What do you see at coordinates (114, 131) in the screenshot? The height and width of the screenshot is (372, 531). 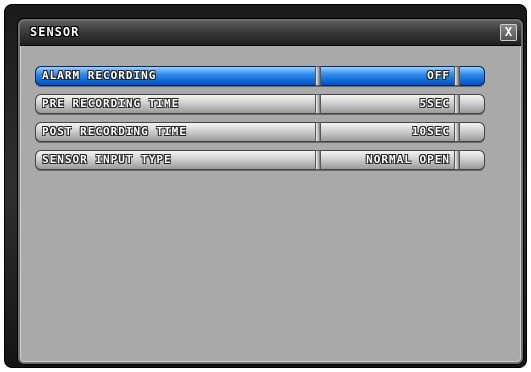 I see `setting-label: POST RECORDING TIME` at bounding box center [114, 131].